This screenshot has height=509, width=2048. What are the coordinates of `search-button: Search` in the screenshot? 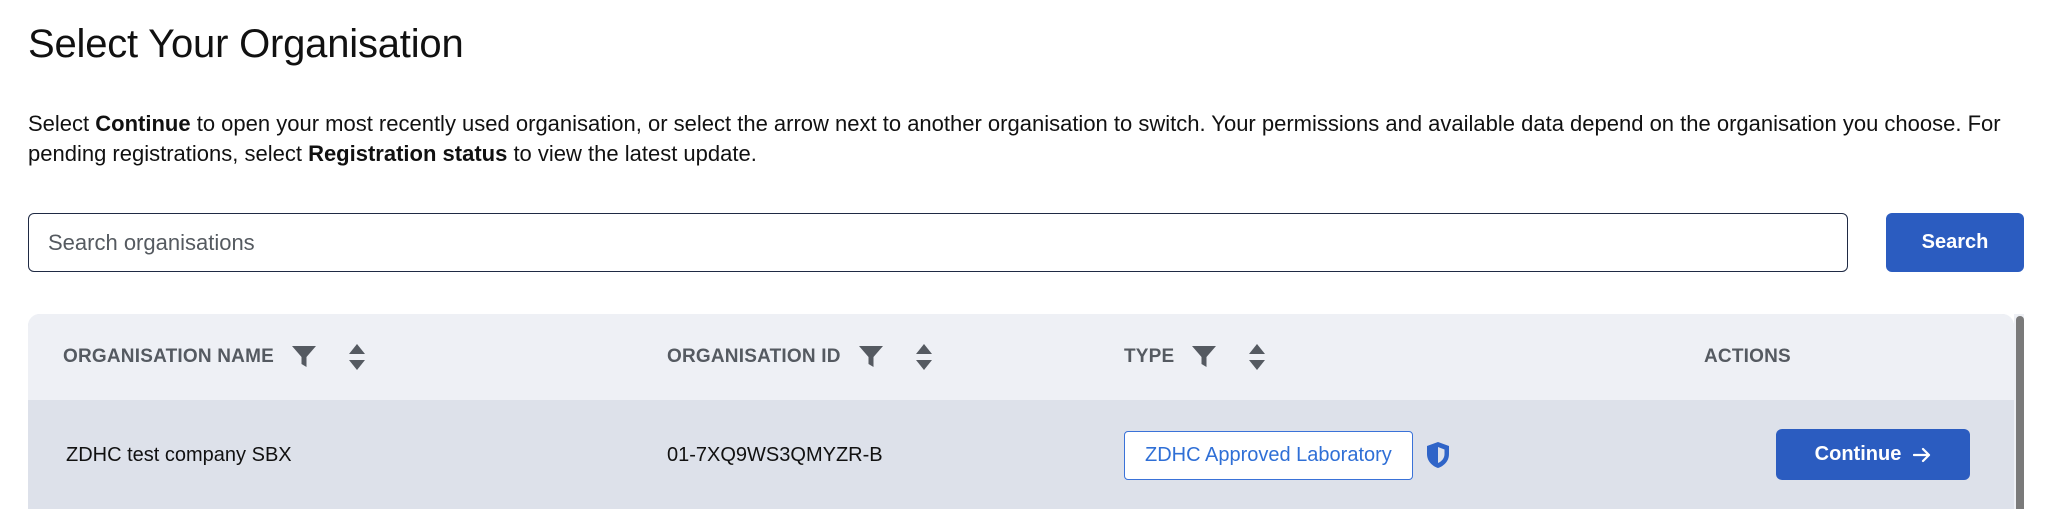 It's located at (1955, 242).